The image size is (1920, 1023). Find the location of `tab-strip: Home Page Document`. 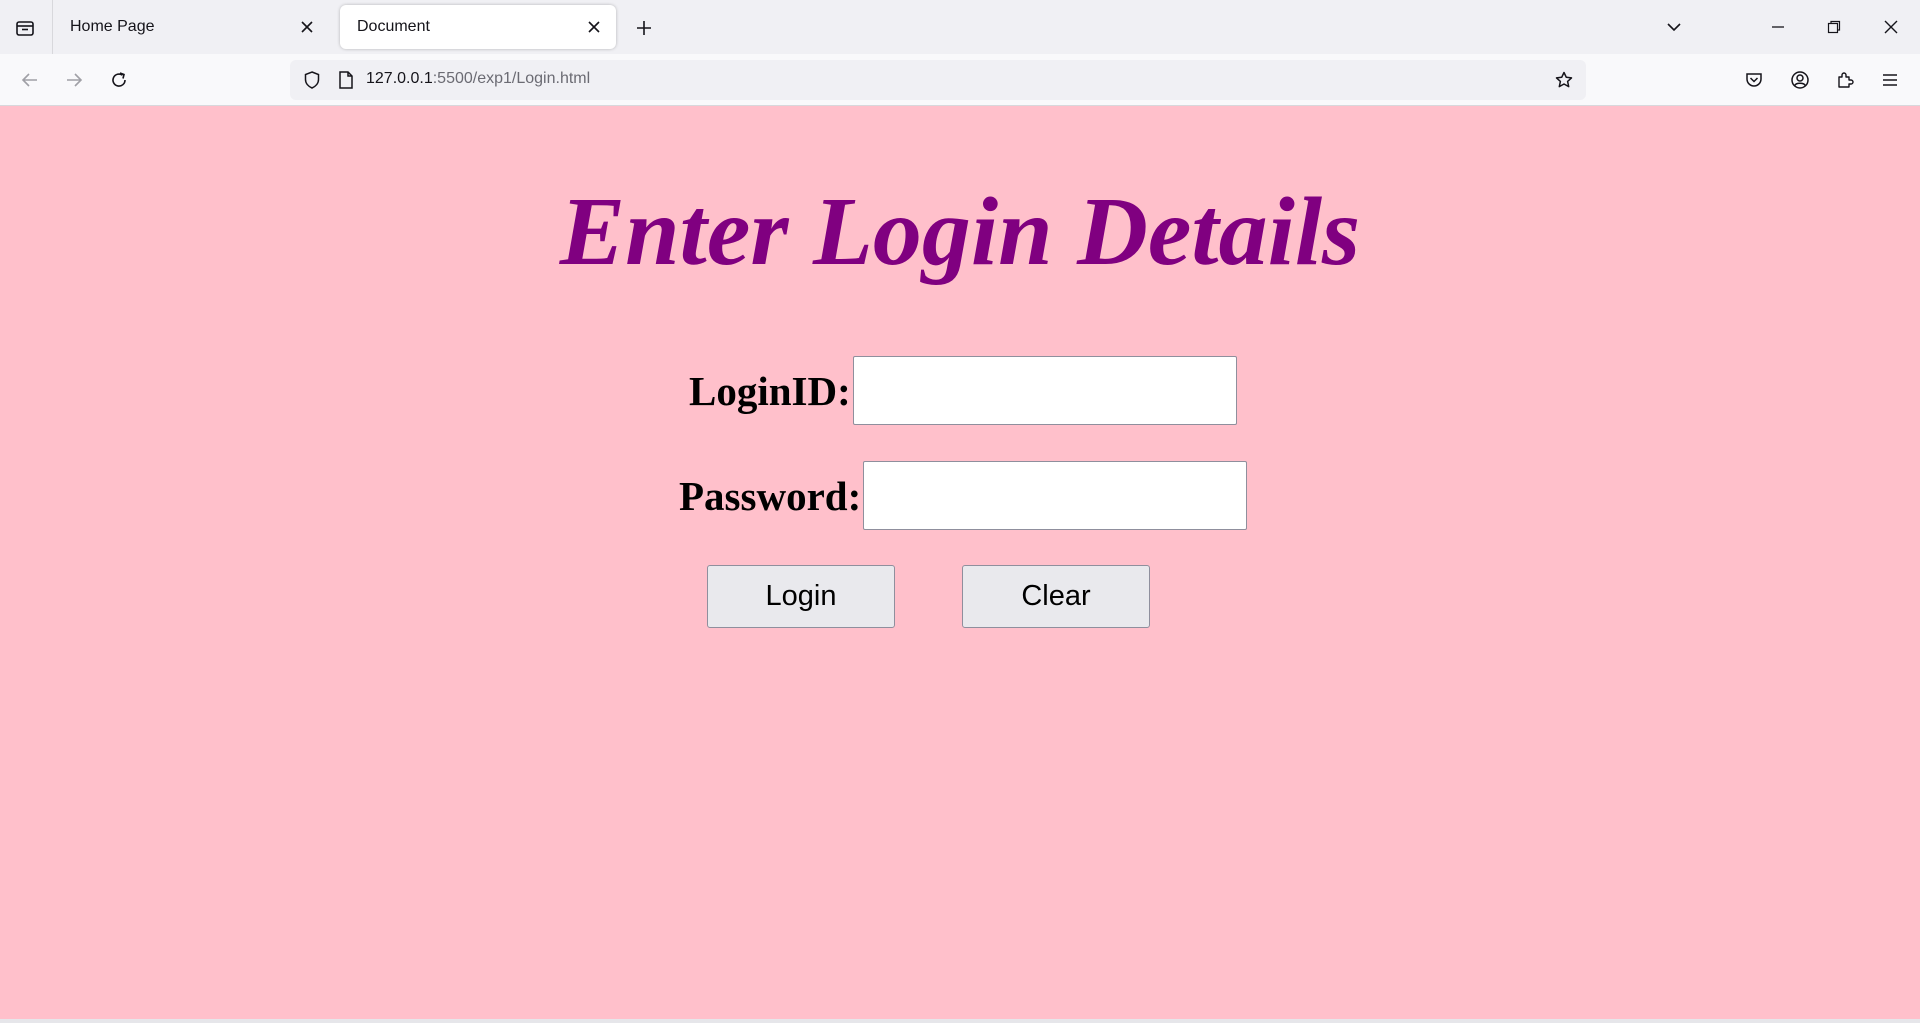

tab-strip: Home Page Document is located at coordinates (960, 27).